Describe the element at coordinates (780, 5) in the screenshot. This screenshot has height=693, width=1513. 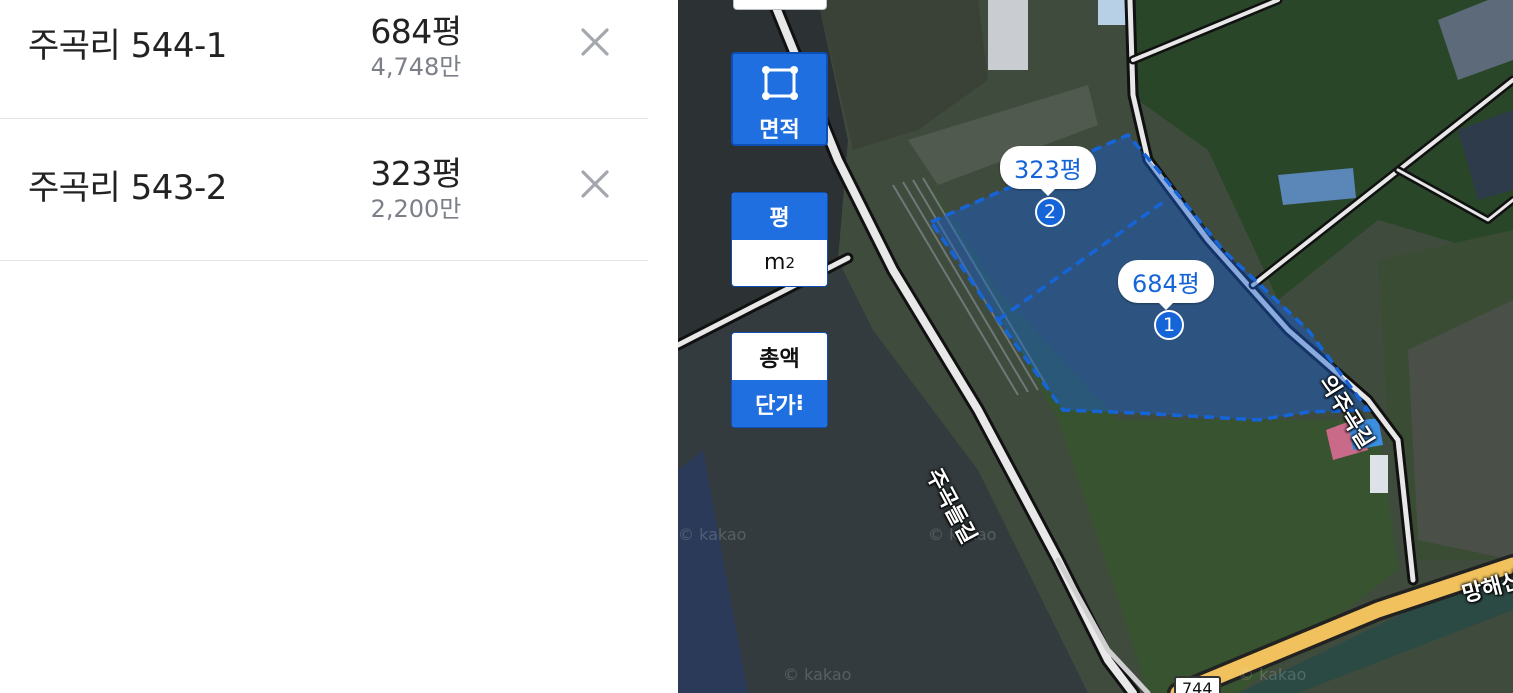
I see `map-tool-button` at that location.